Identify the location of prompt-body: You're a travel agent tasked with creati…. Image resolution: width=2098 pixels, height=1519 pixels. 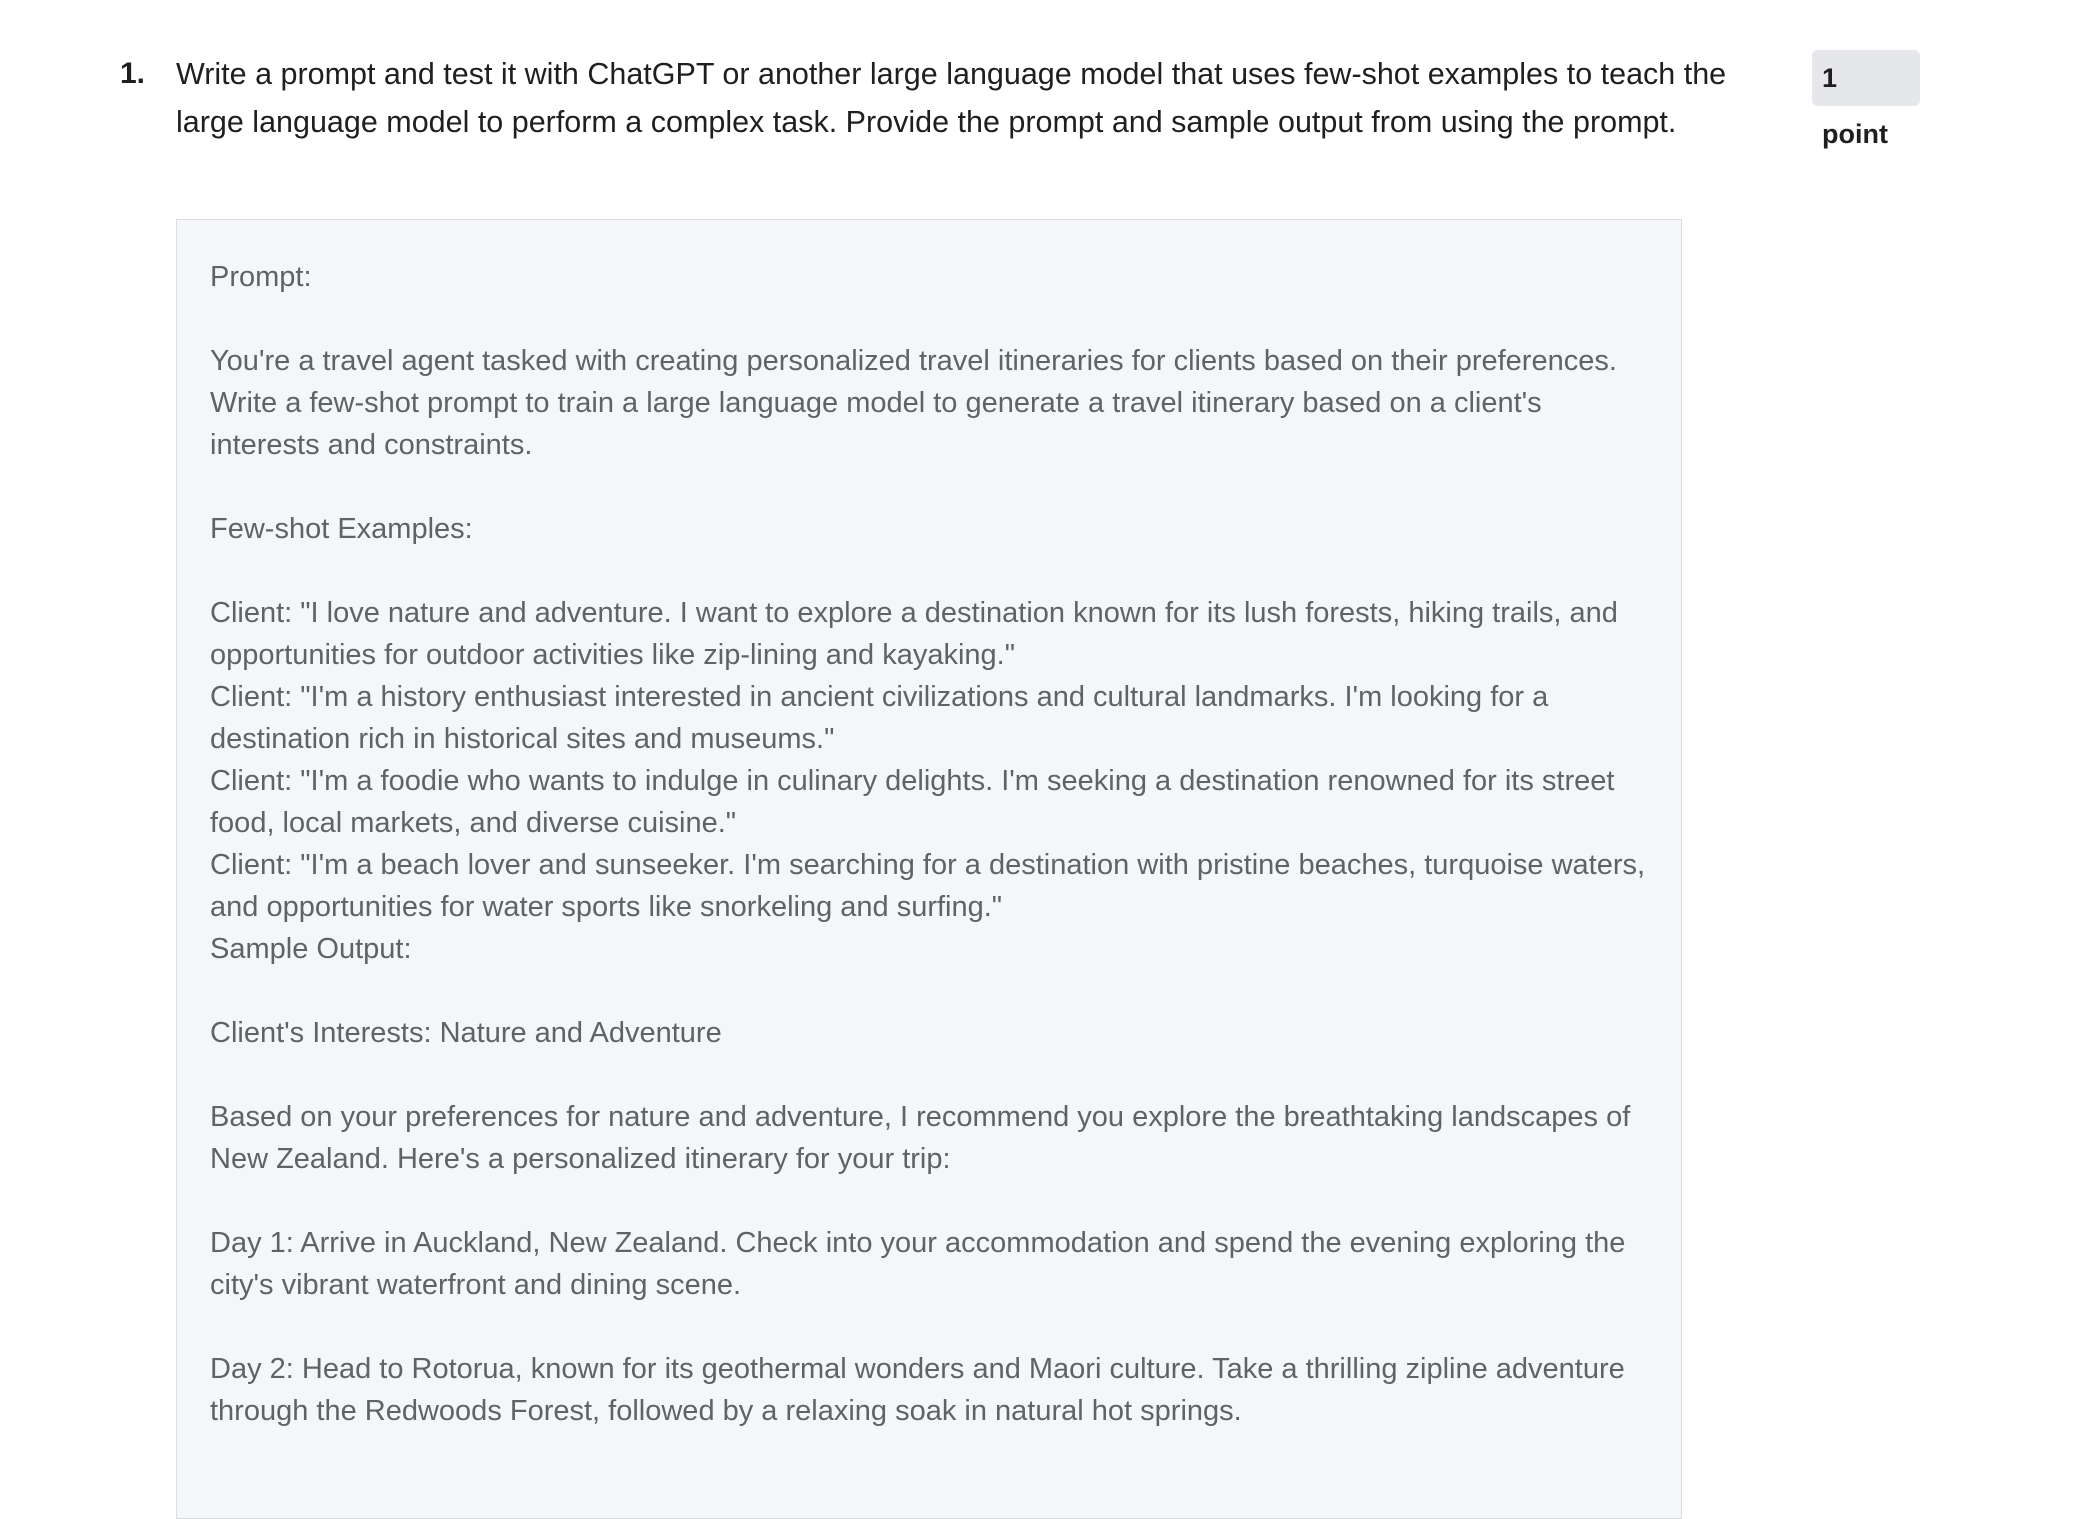
(913, 403).